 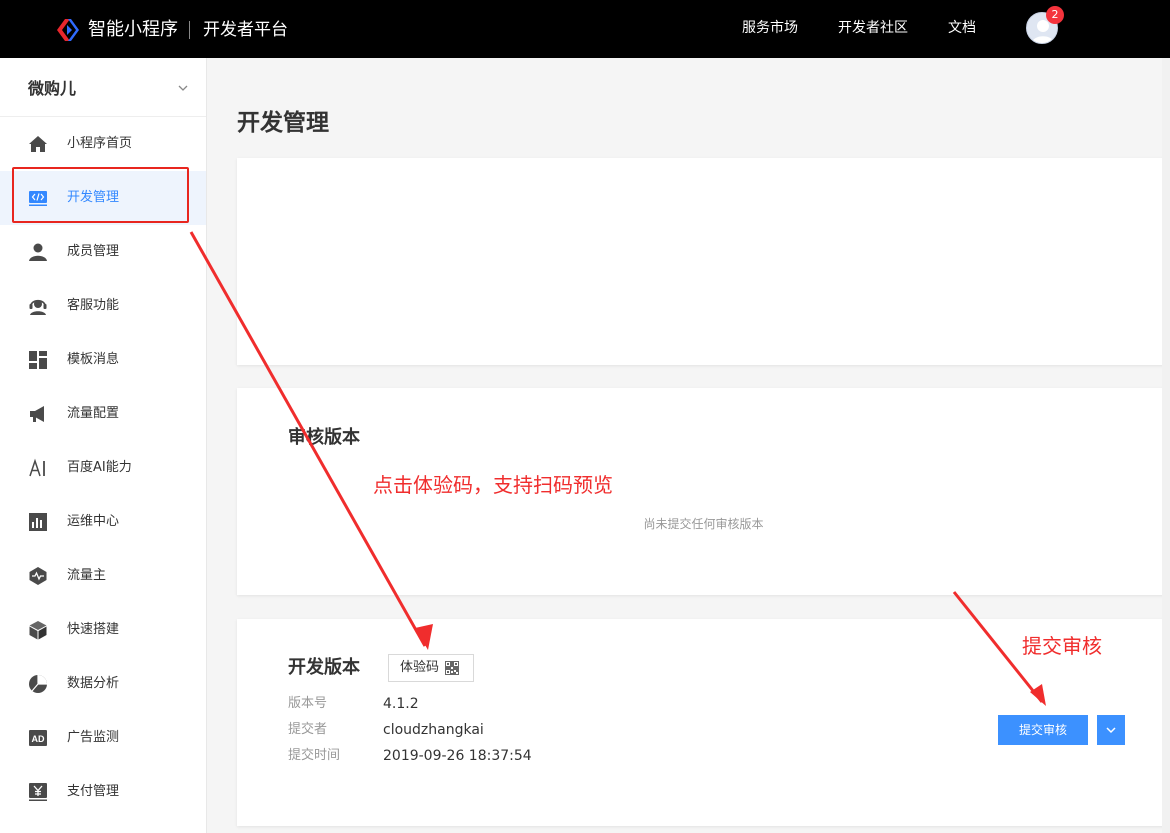 I want to click on sidebar-item-customer-service: 客服功能, so click(x=103, y=306).